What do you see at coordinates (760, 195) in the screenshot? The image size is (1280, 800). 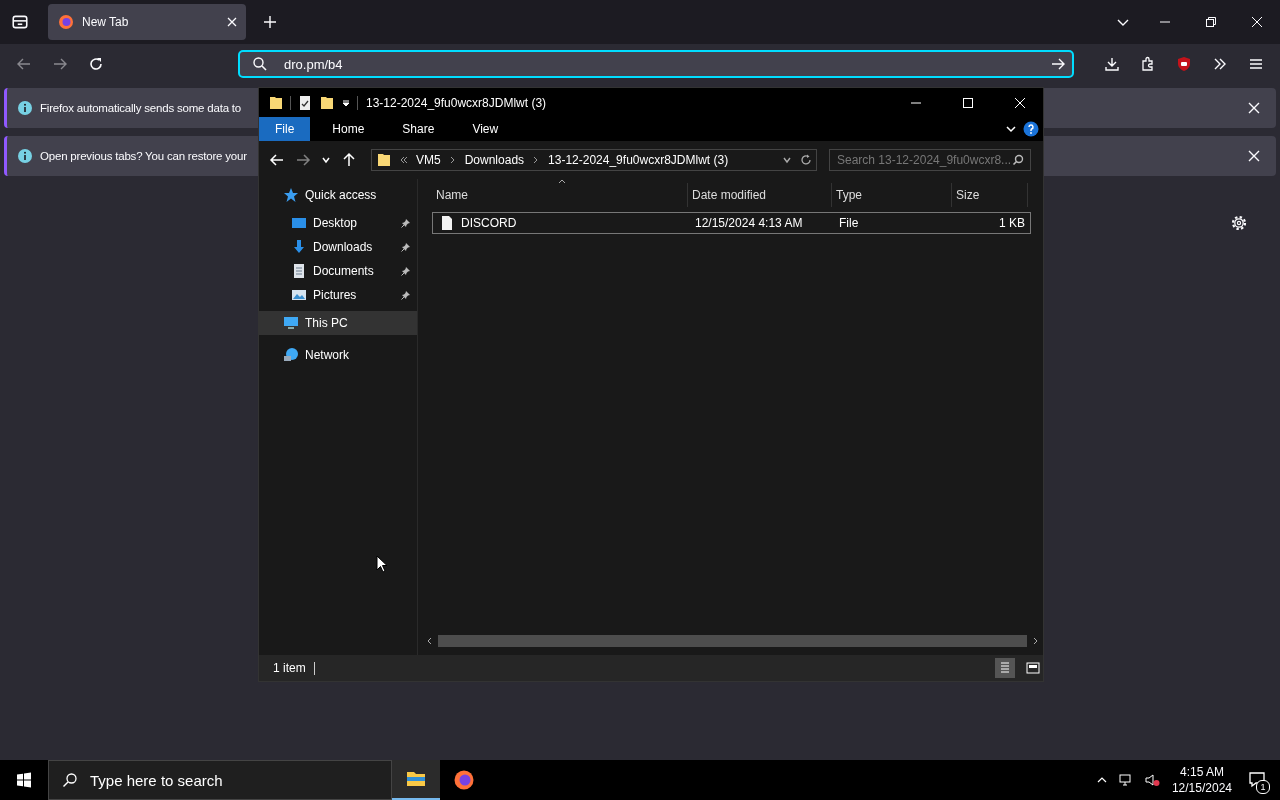 I see `column-header: Date modified` at bounding box center [760, 195].